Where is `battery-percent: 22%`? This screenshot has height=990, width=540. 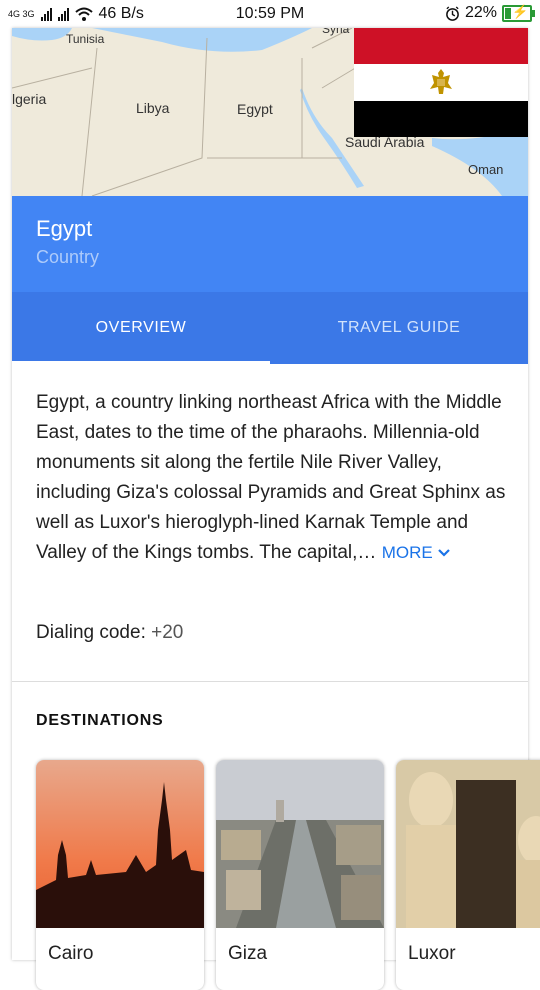
battery-percent: 22% is located at coordinates (480, 12).